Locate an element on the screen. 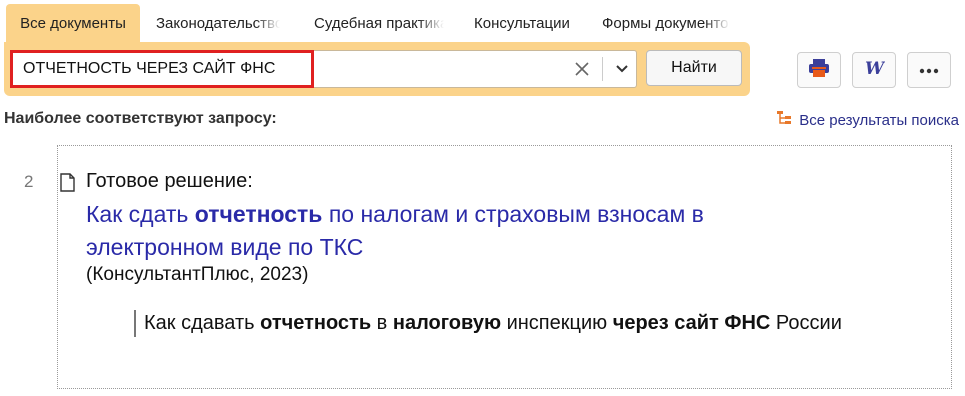  tab-consultations: Консультации is located at coordinates (529, 24).